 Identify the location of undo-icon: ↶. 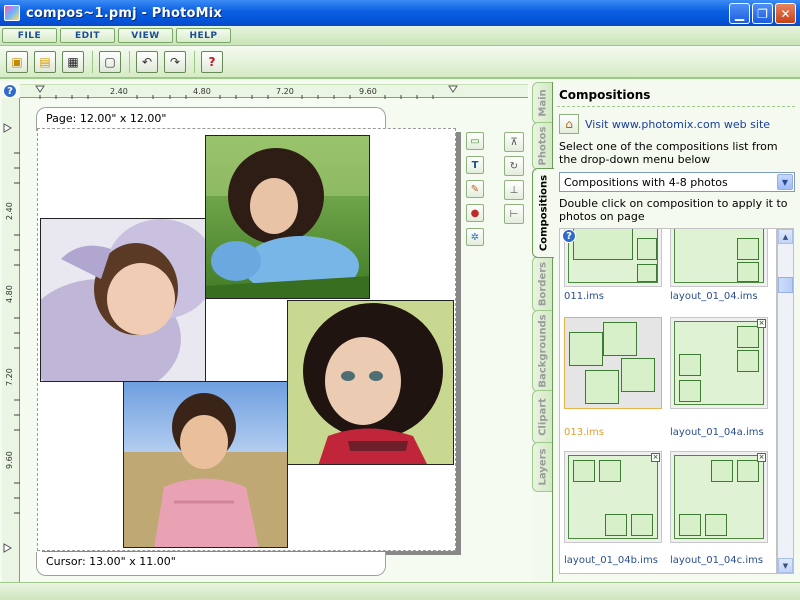
(147, 62).